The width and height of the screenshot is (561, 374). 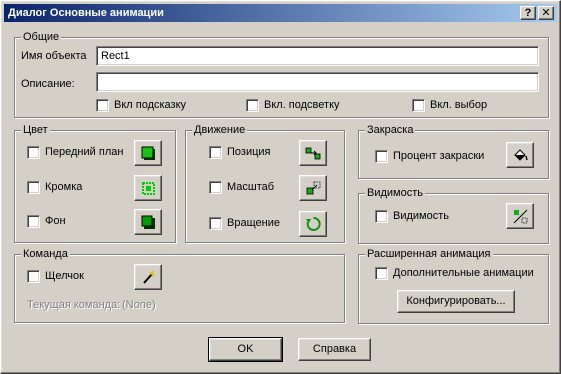 What do you see at coordinates (33, 152) in the screenshot?
I see `foreground-checkbox` at bounding box center [33, 152].